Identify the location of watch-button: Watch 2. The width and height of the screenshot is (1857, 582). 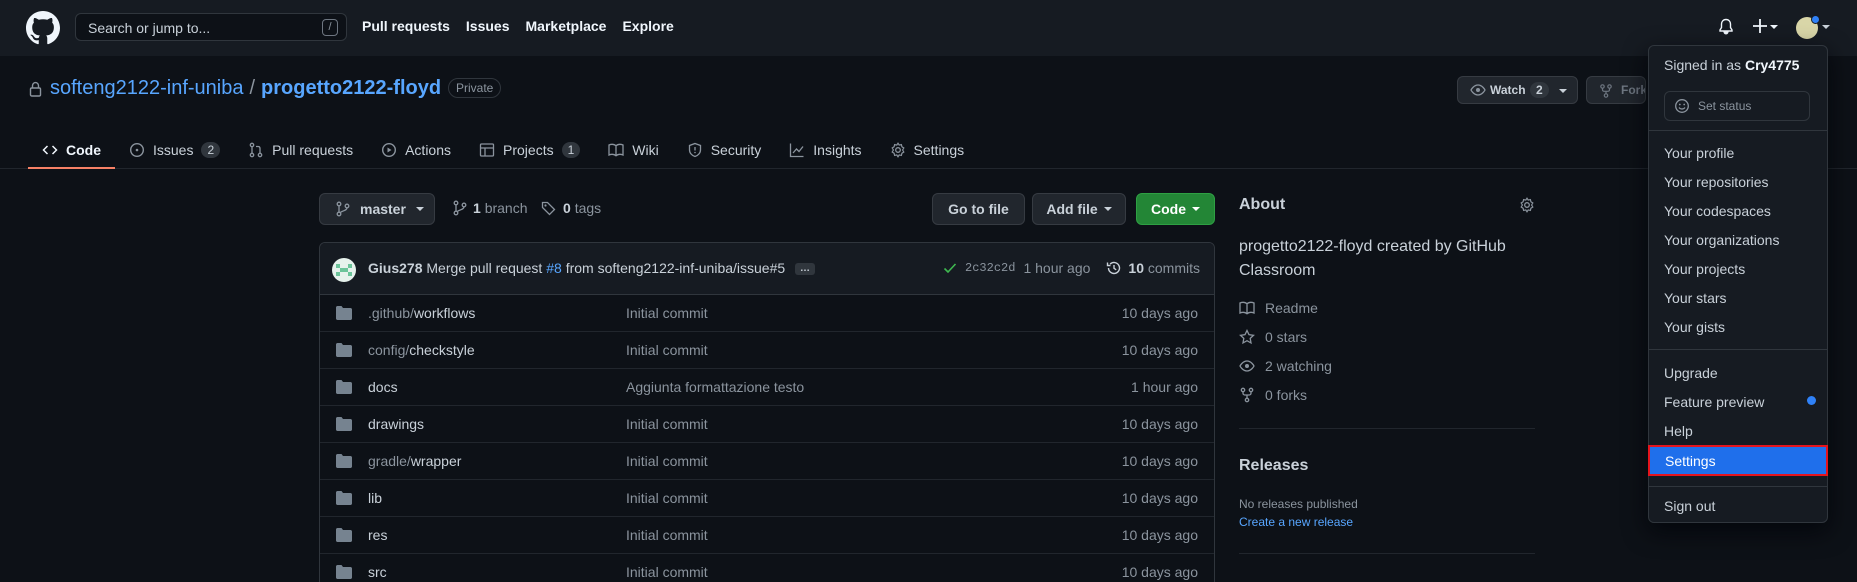
(1517, 90).